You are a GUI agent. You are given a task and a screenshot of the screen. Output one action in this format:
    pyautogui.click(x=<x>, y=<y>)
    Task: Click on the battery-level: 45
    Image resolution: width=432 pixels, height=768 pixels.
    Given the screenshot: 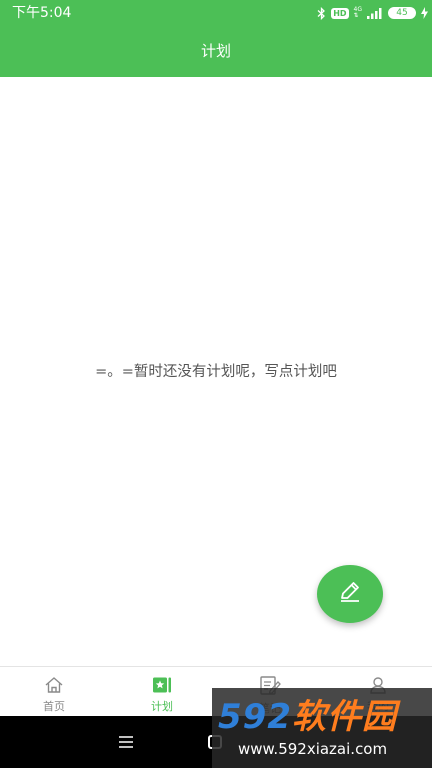 What is the action you would take?
    pyautogui.click(x=402, y=13)
    